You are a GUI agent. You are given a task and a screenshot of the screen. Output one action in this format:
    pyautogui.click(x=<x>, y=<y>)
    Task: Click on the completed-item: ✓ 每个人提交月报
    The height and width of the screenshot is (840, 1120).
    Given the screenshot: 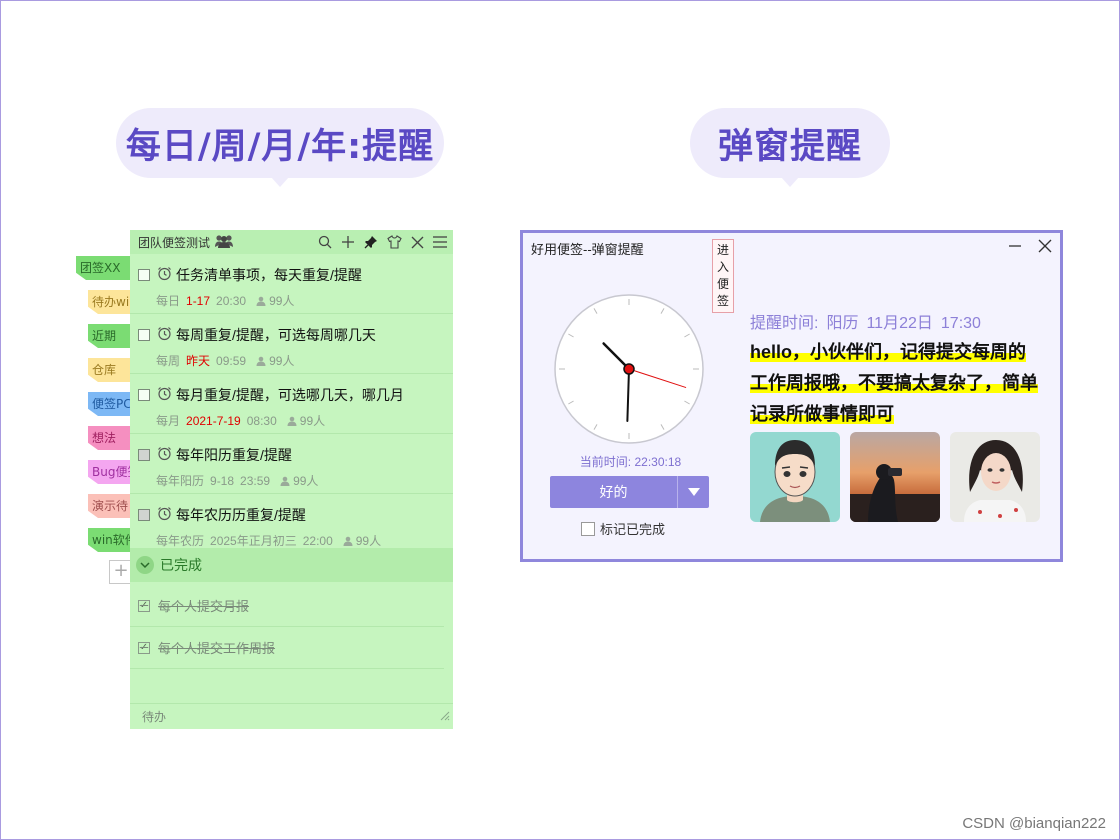 What is the action you would take?
    pyautogui.click(x=287, y=606)
    